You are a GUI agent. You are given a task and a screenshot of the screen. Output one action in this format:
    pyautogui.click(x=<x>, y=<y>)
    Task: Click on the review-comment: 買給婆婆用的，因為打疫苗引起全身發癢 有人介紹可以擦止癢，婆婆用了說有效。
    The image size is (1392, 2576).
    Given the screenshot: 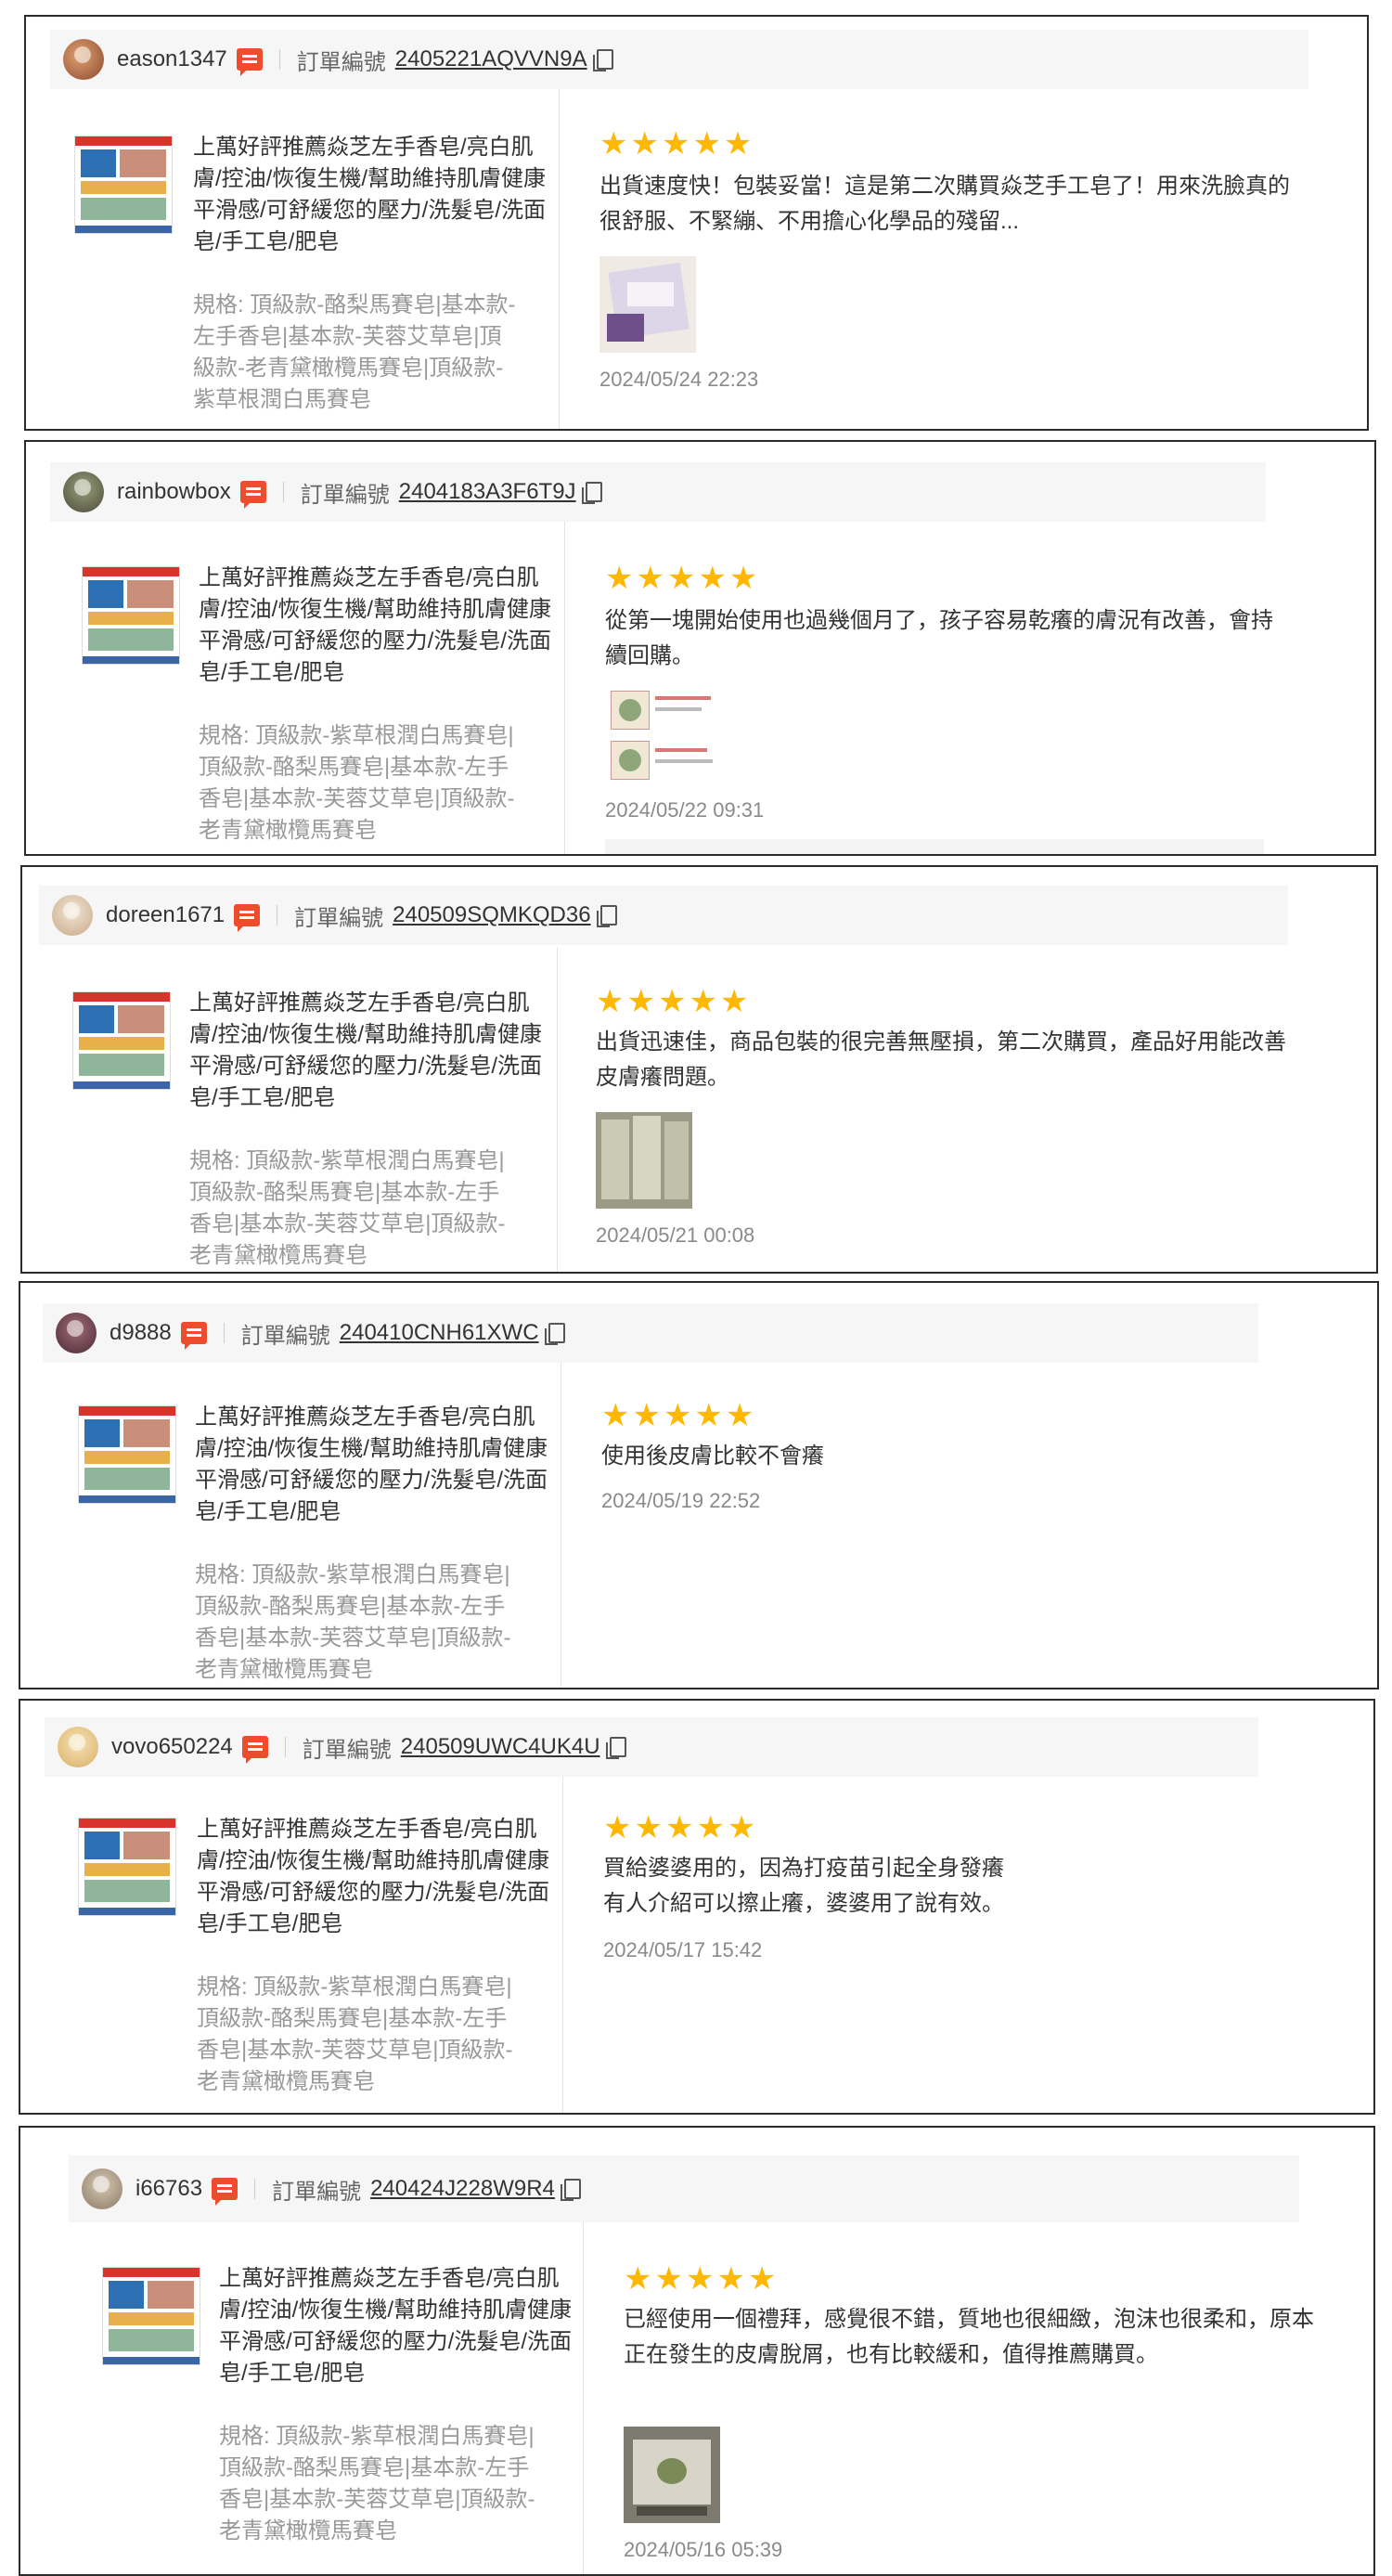 What is the action you would take?
    pyautogui.click(x=804, y=1886)
    